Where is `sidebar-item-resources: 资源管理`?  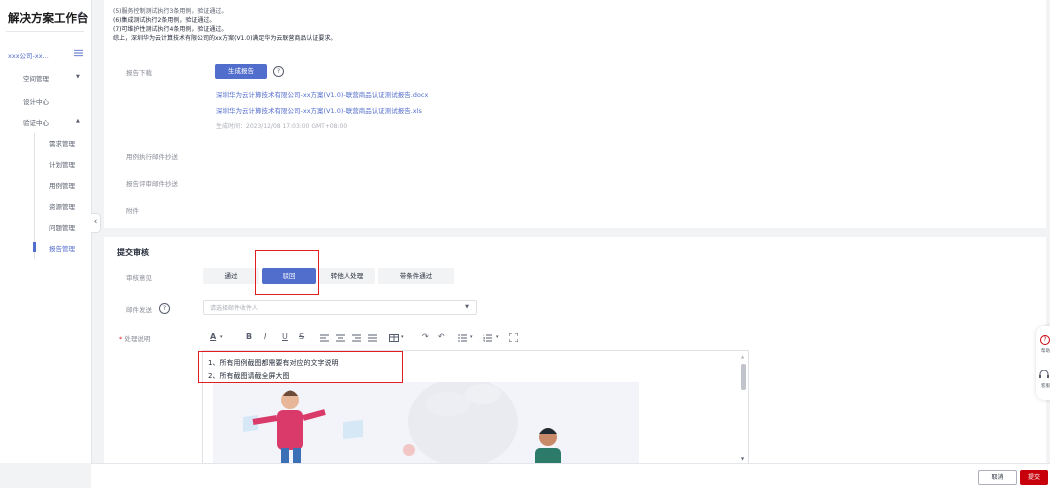
sidebar-item-resources: 资源管理 is located at coordinates (62, 206).